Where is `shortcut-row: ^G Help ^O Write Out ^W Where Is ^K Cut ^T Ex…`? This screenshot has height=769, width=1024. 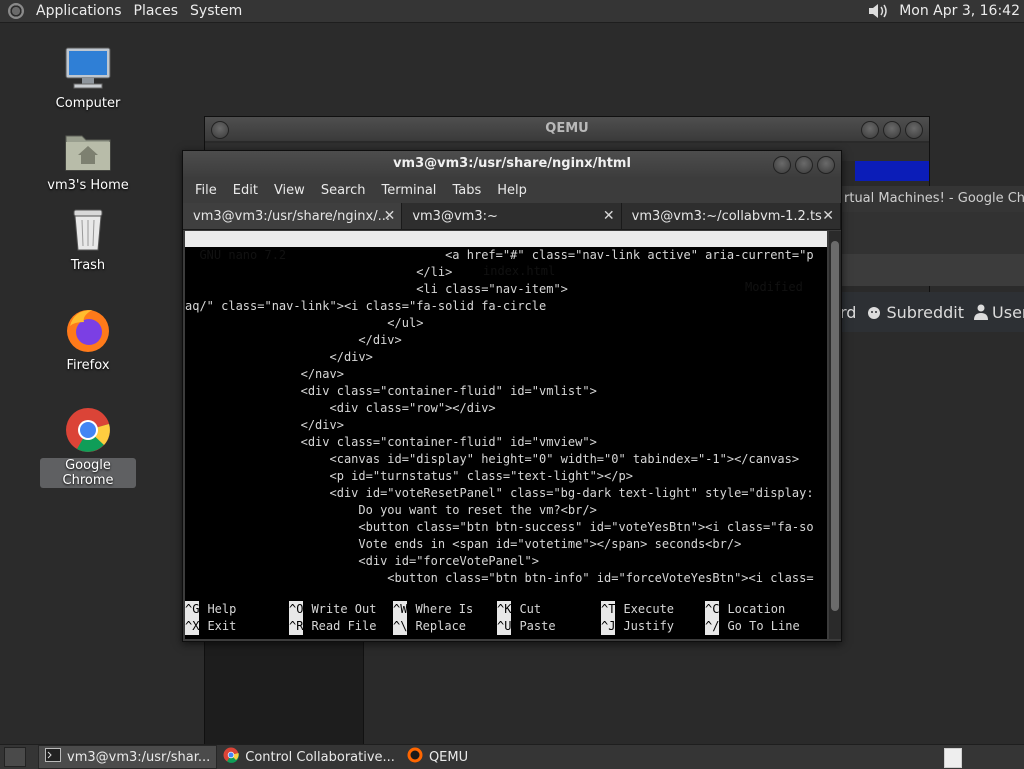
shortcut-row: ^G Help ^O Write Out ^W Where Is ^K Cut ^T Ex… is located at coordinates (506, 609).